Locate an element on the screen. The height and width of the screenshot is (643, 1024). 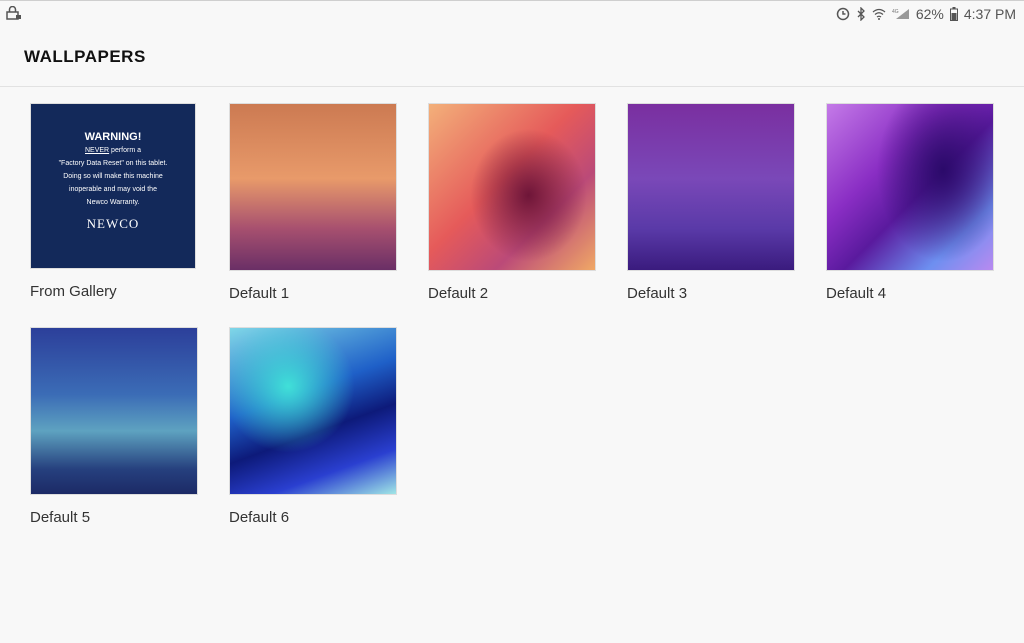
svg-text: 4G is located at coordinates (895, 12).